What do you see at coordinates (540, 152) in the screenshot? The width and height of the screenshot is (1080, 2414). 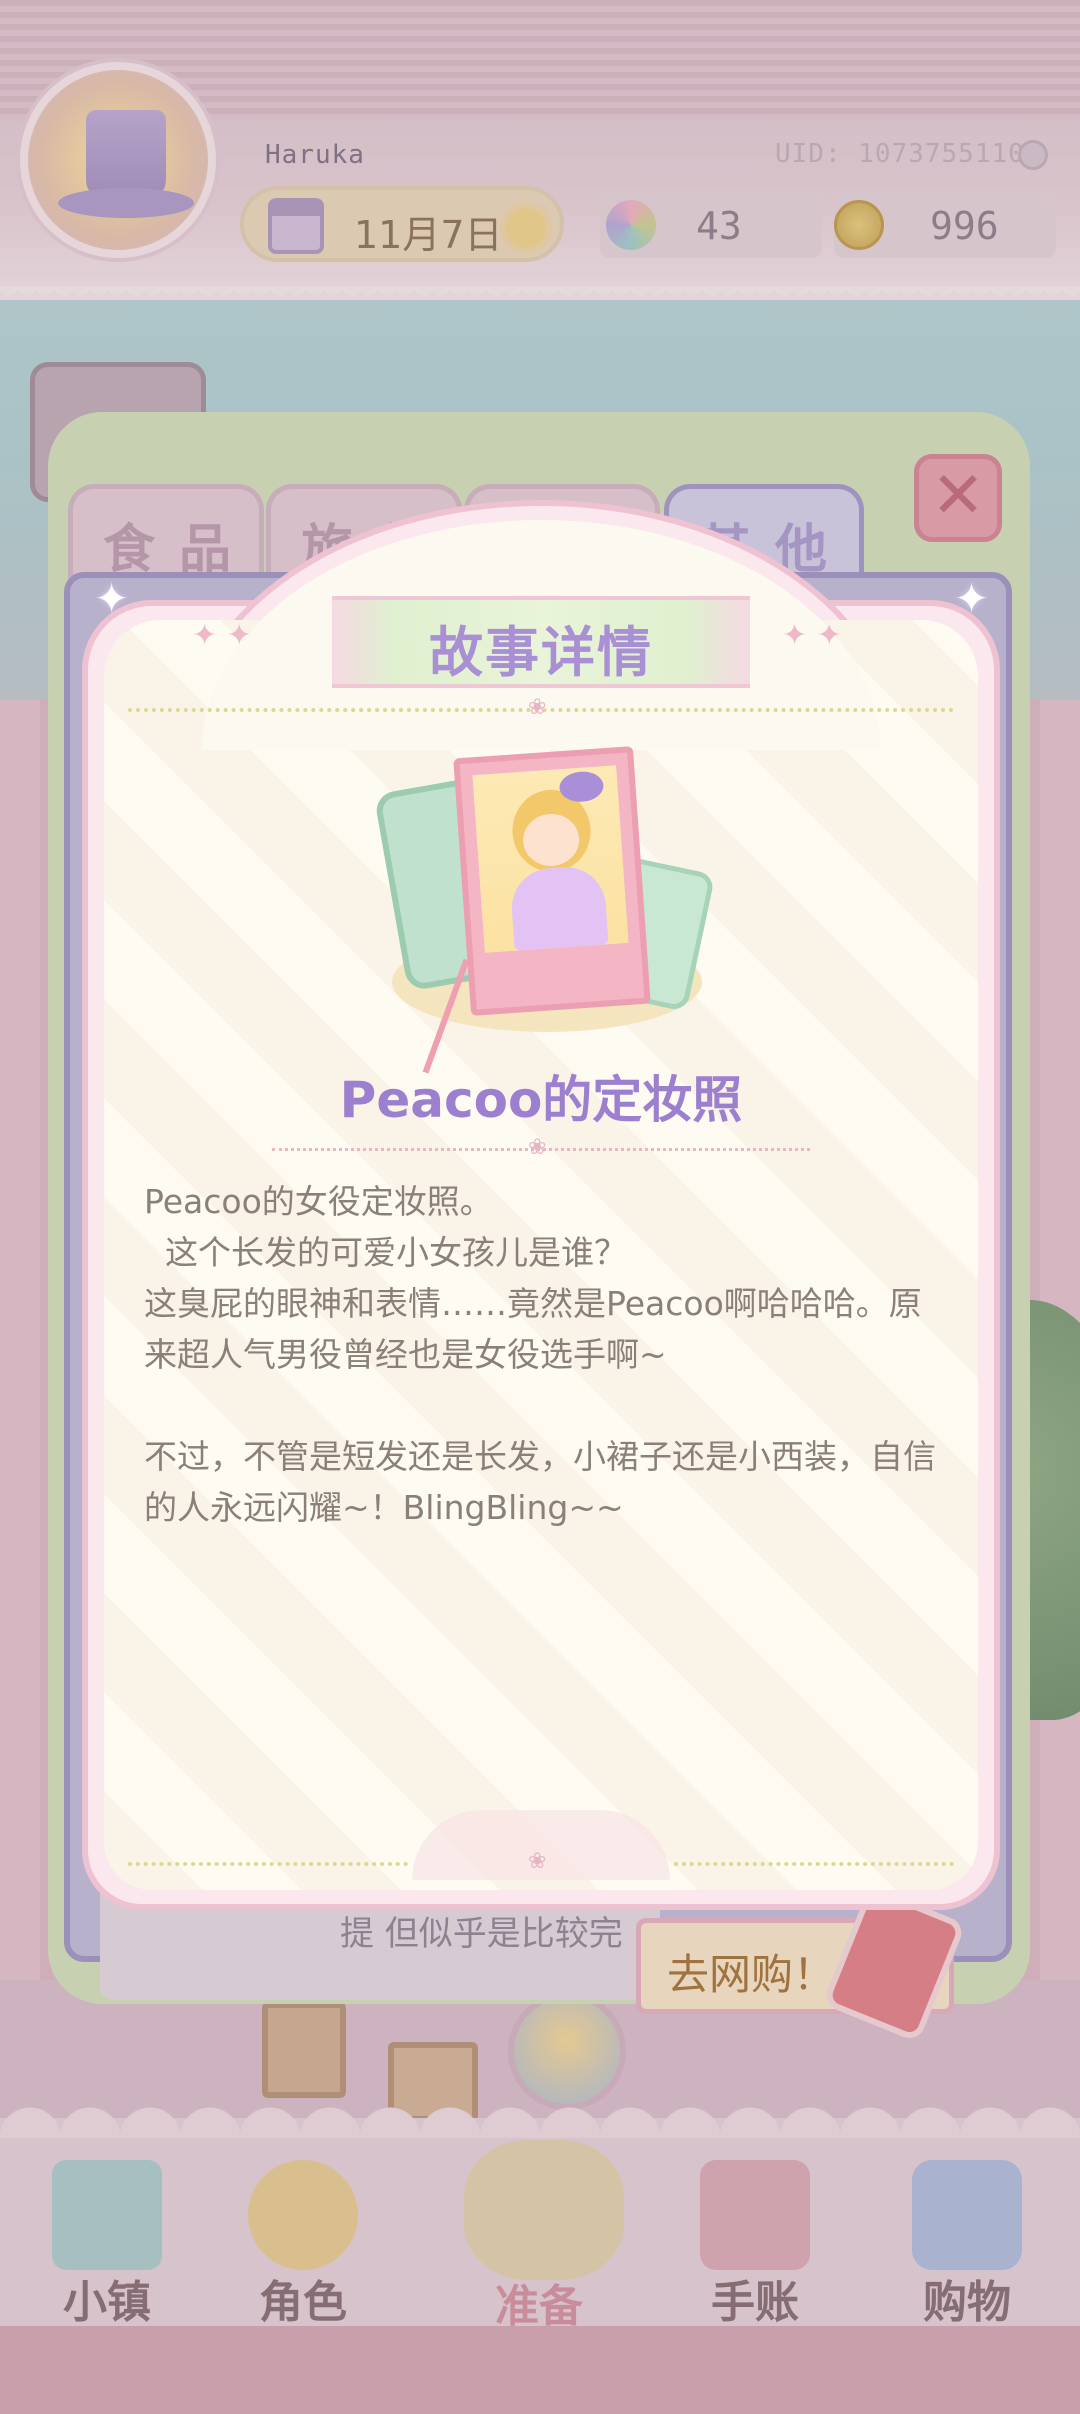 I see `top-hud: Haruka UID: 1073755110 11月7日 43 996` at bounding box center [540, 152].